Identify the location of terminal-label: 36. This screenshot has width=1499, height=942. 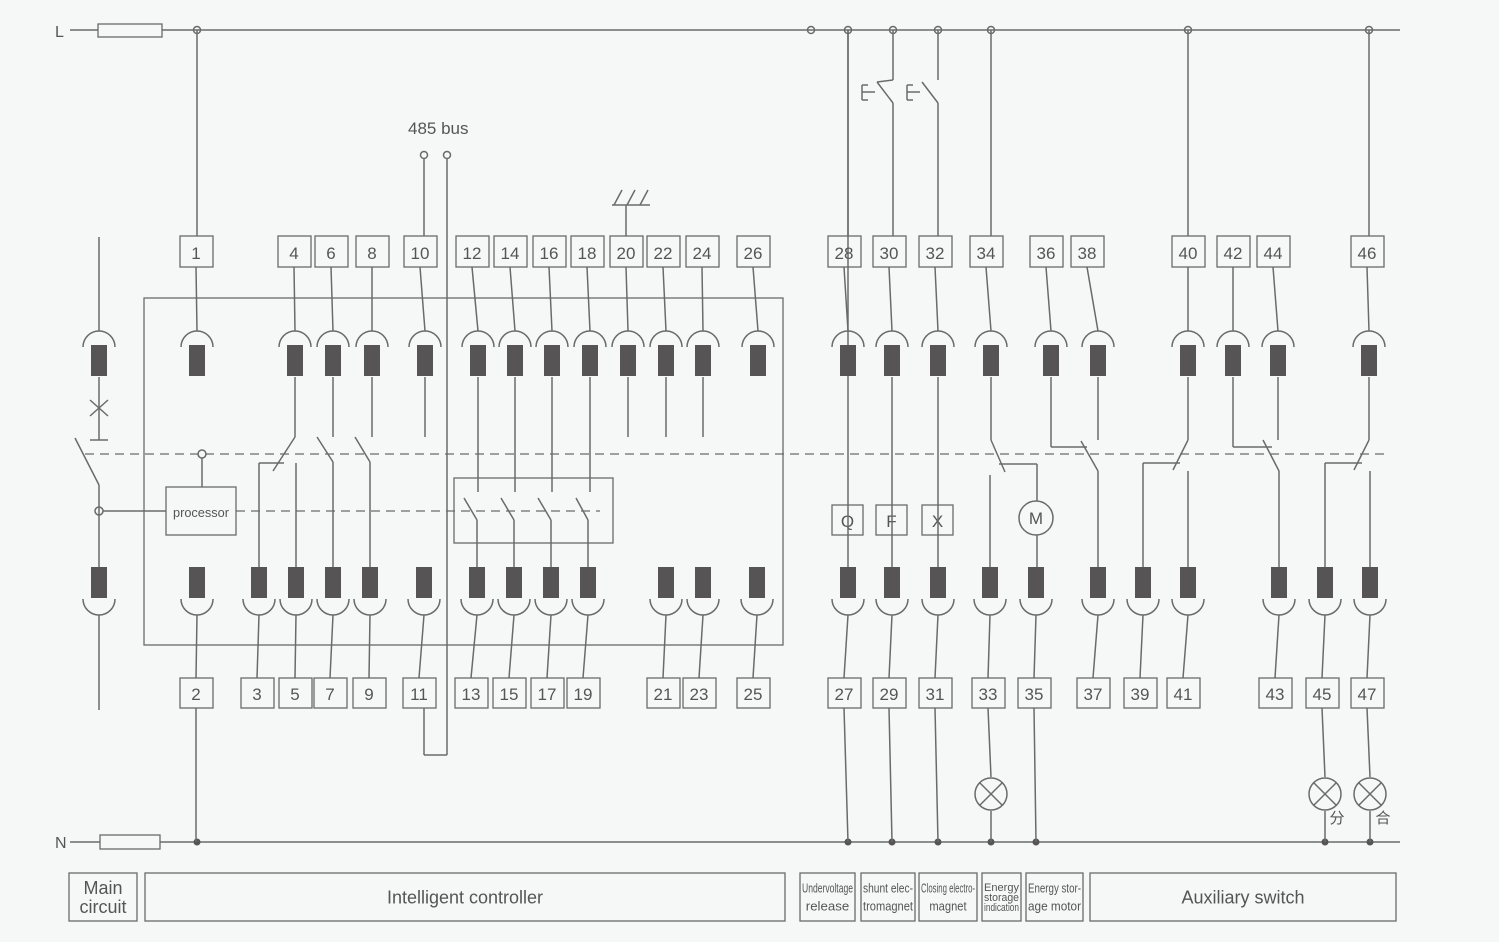
(1046, 253).